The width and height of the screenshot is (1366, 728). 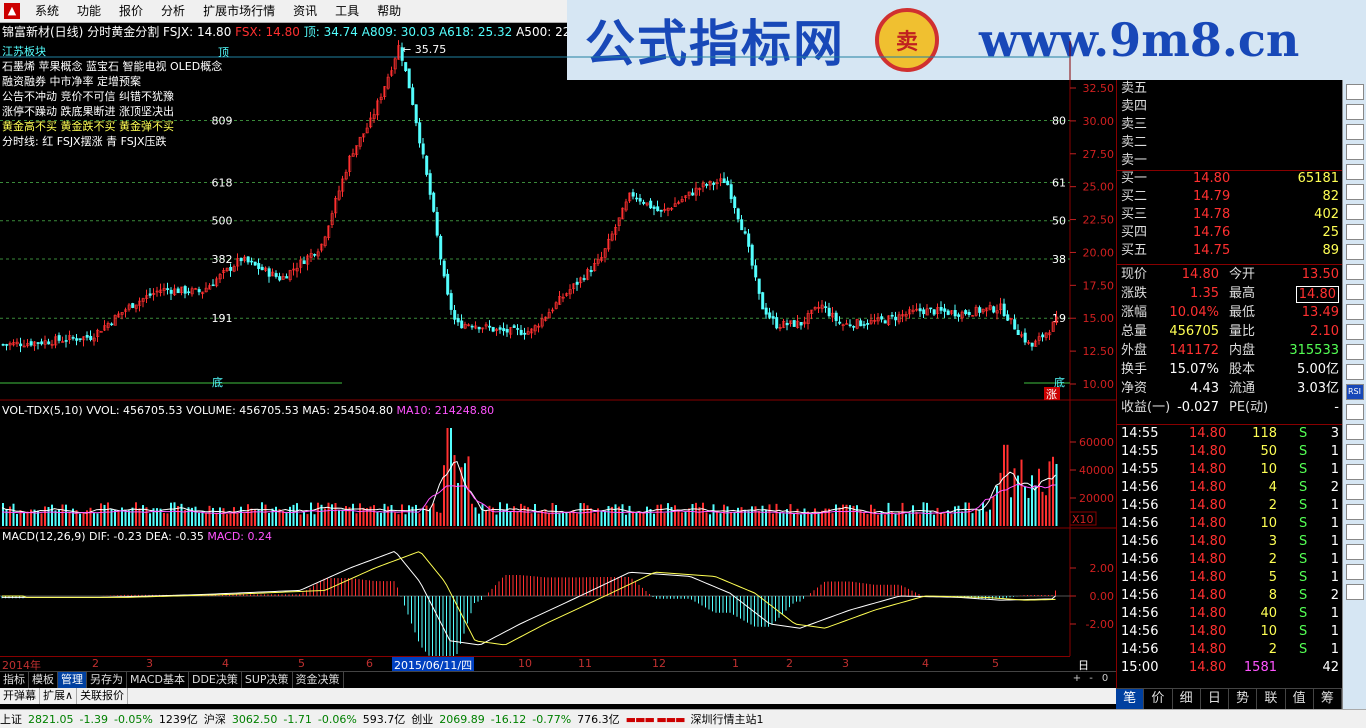 I want to click on quote-tab: 细, so click(x=1187, y=699).